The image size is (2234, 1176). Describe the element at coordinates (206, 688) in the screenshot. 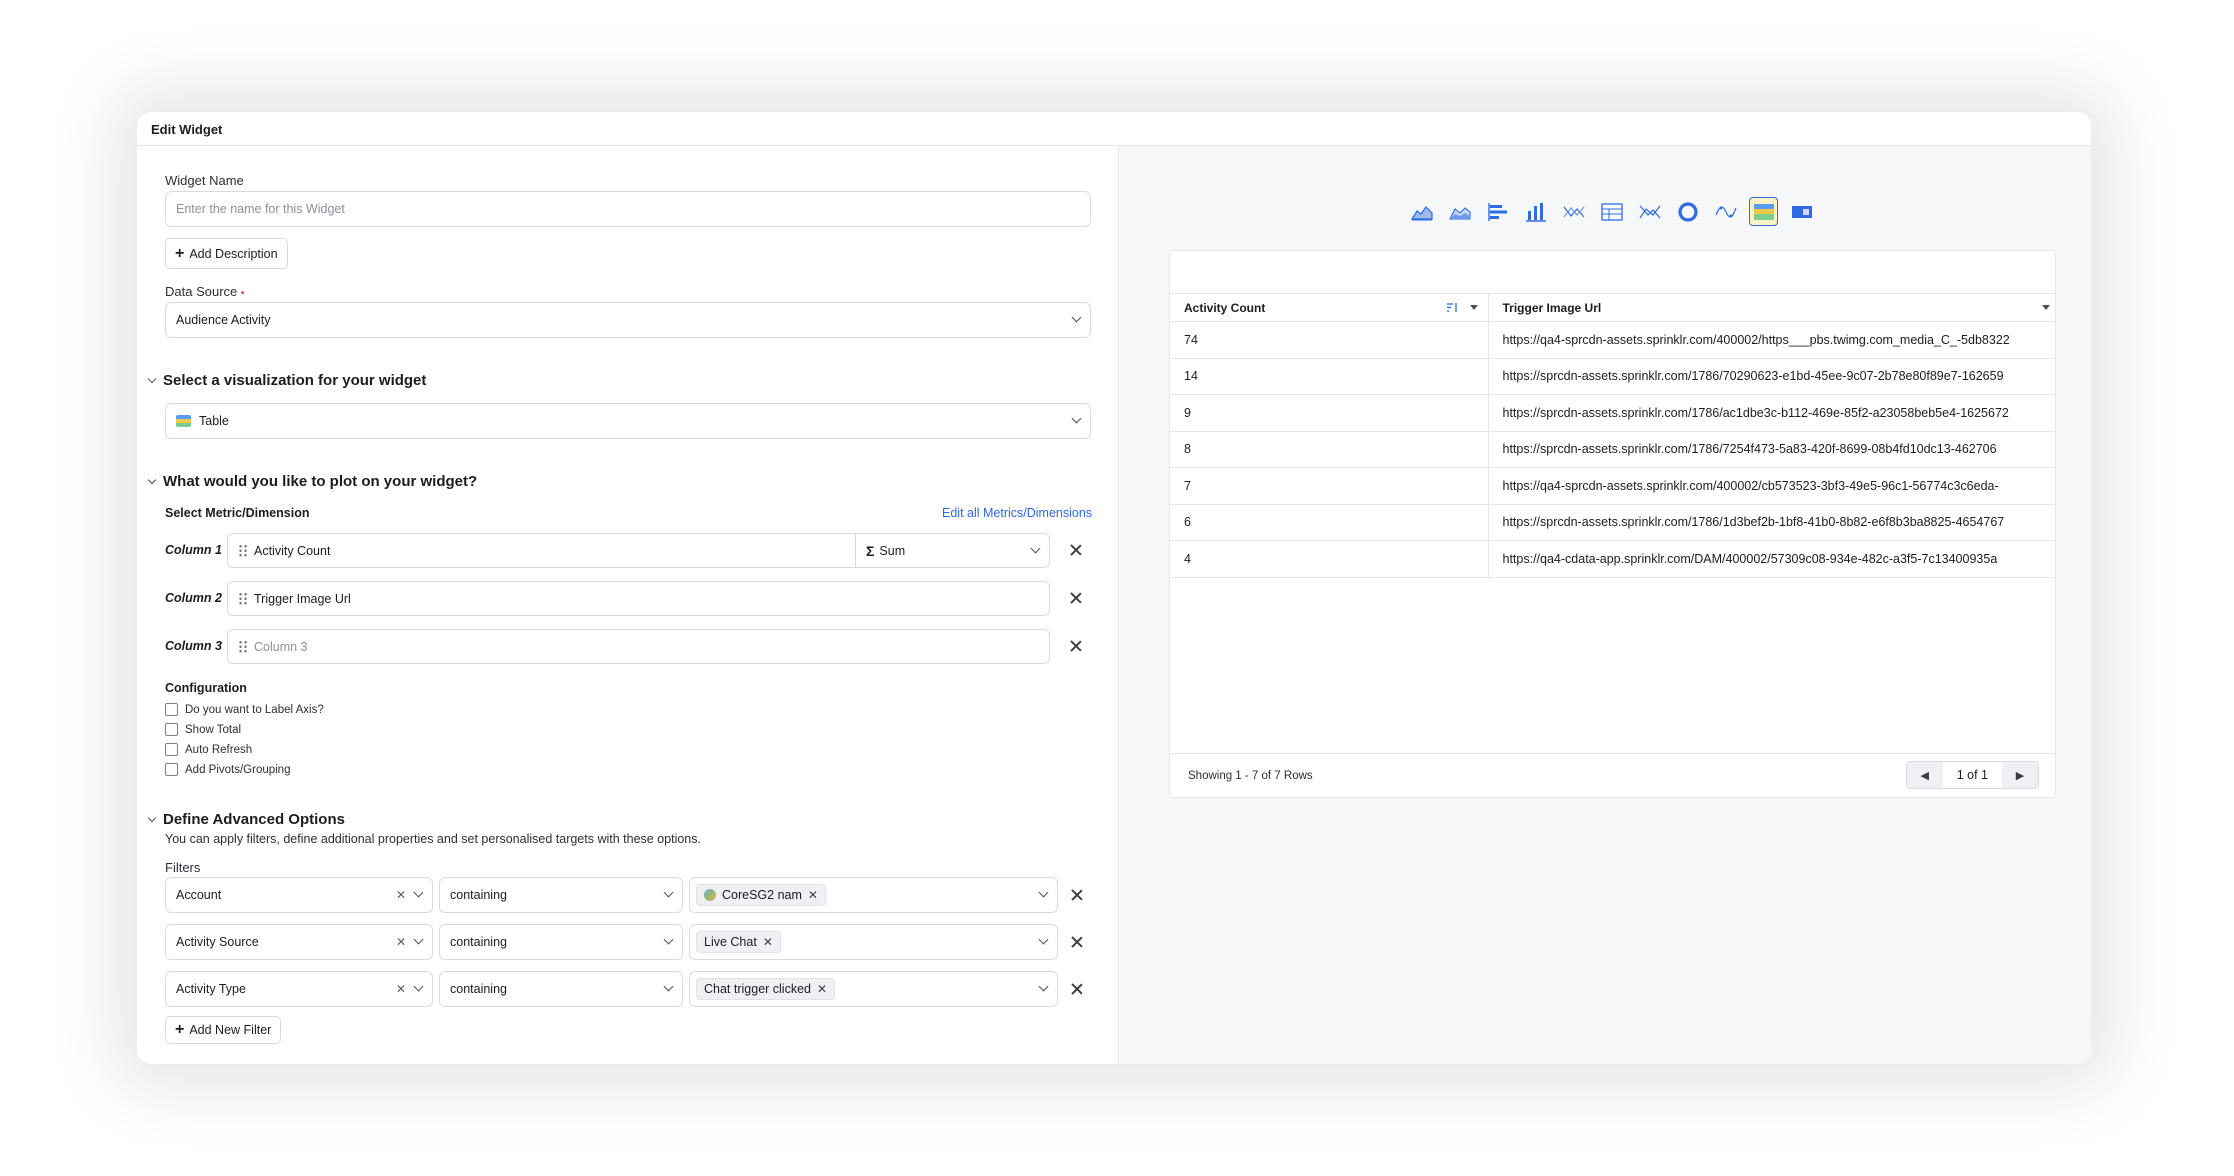

I see `configuration-title: Configuration` at that location.